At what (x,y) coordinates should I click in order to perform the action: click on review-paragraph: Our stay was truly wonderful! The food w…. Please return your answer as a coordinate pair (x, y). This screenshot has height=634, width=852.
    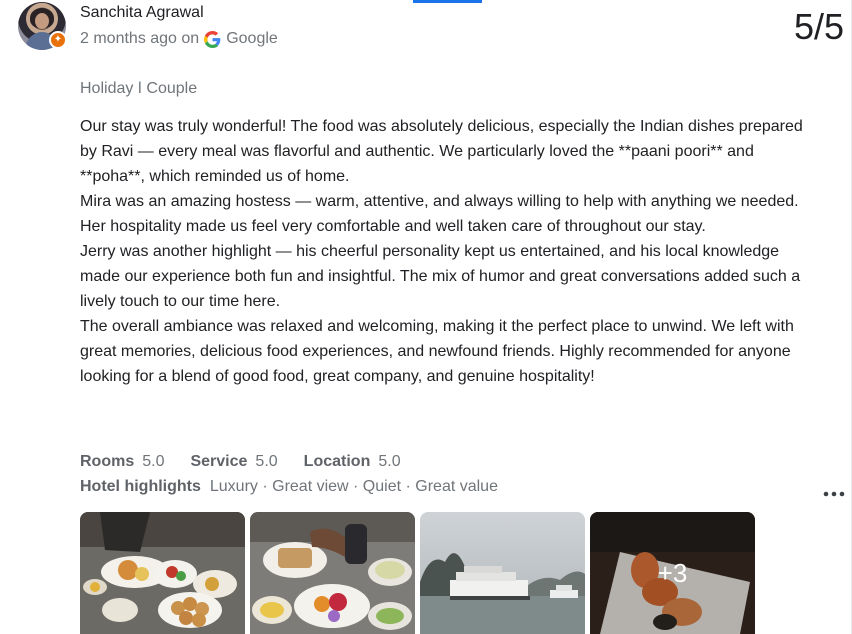
    Looking at the image, I should click on (441, 151).